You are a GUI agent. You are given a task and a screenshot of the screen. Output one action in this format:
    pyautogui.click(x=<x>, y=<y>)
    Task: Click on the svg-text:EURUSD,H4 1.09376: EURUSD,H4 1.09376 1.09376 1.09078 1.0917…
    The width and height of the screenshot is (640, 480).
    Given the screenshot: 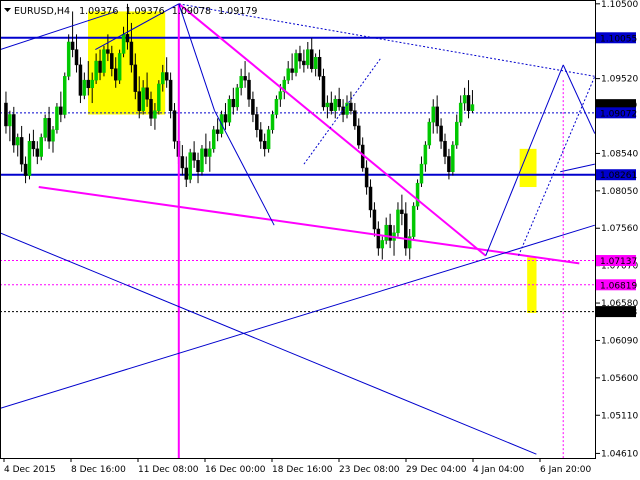 What is the action you would take?
    pyautogui.click(x=135, y=11)
    